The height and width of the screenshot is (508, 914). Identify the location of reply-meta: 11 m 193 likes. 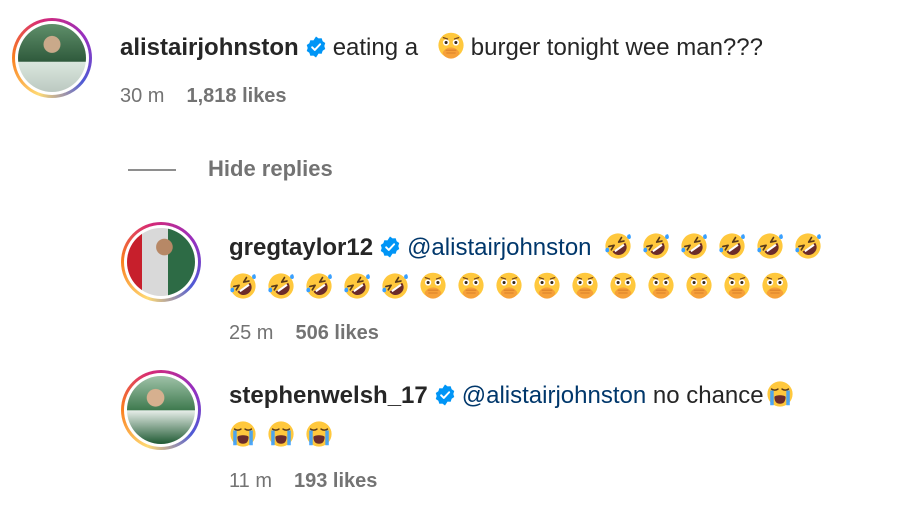
(303, 481).